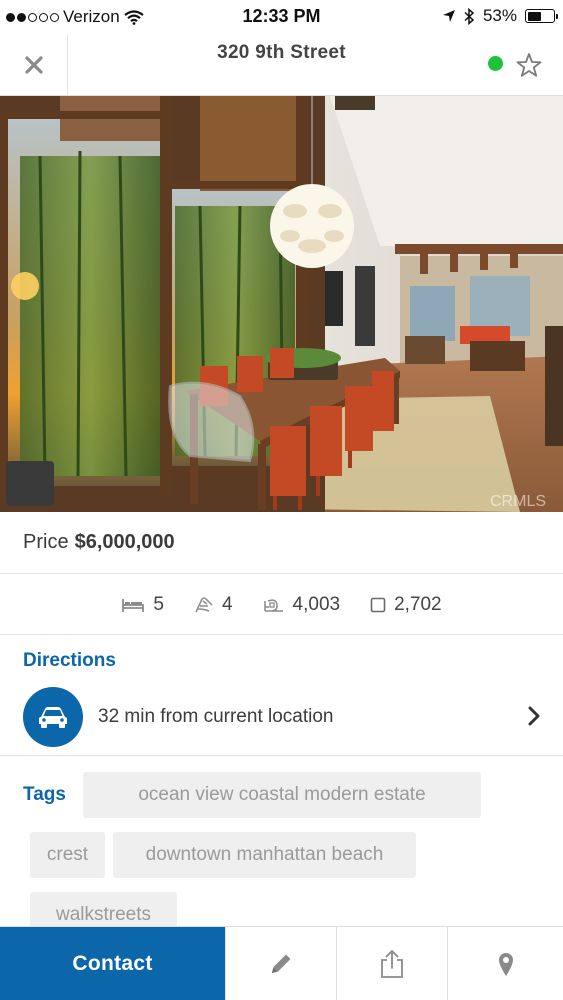 Image resolution: width=563 pixels, height=1000 pixels. Describe the element at coordinates (534, 16) in the screenshot. I see `battery-level` at that location.